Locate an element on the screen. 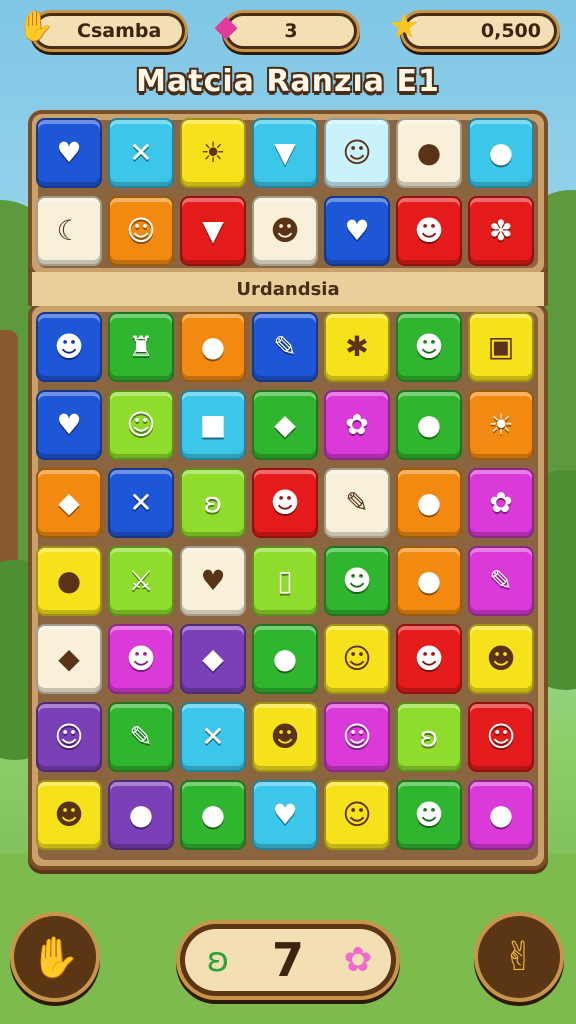 This screenshot has height=1024, width=576. potion-icon: ☻ is located at coordinates (141, 658).